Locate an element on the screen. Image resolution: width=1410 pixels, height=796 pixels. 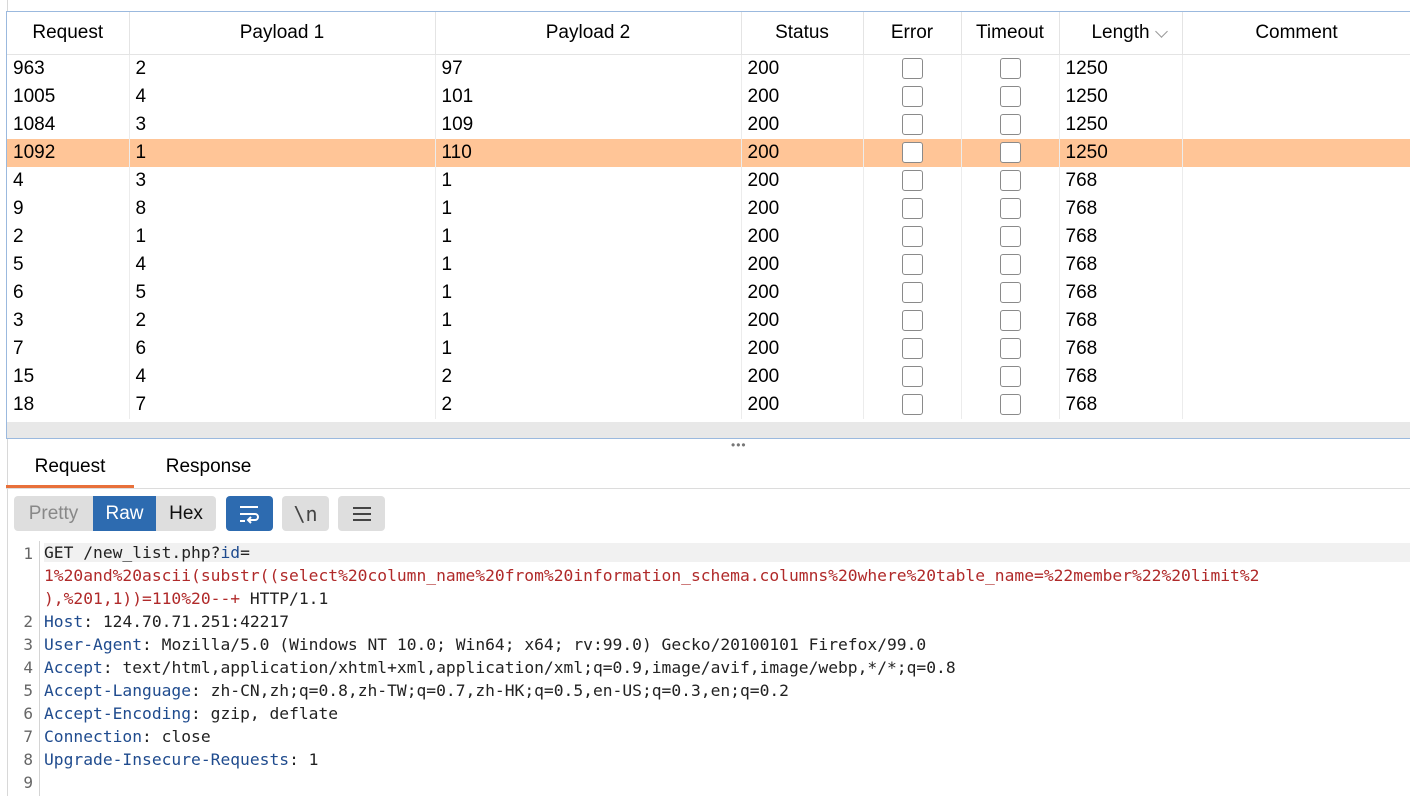
table-row: 2 1 1 200 768 is located at coordinates (708, 237).